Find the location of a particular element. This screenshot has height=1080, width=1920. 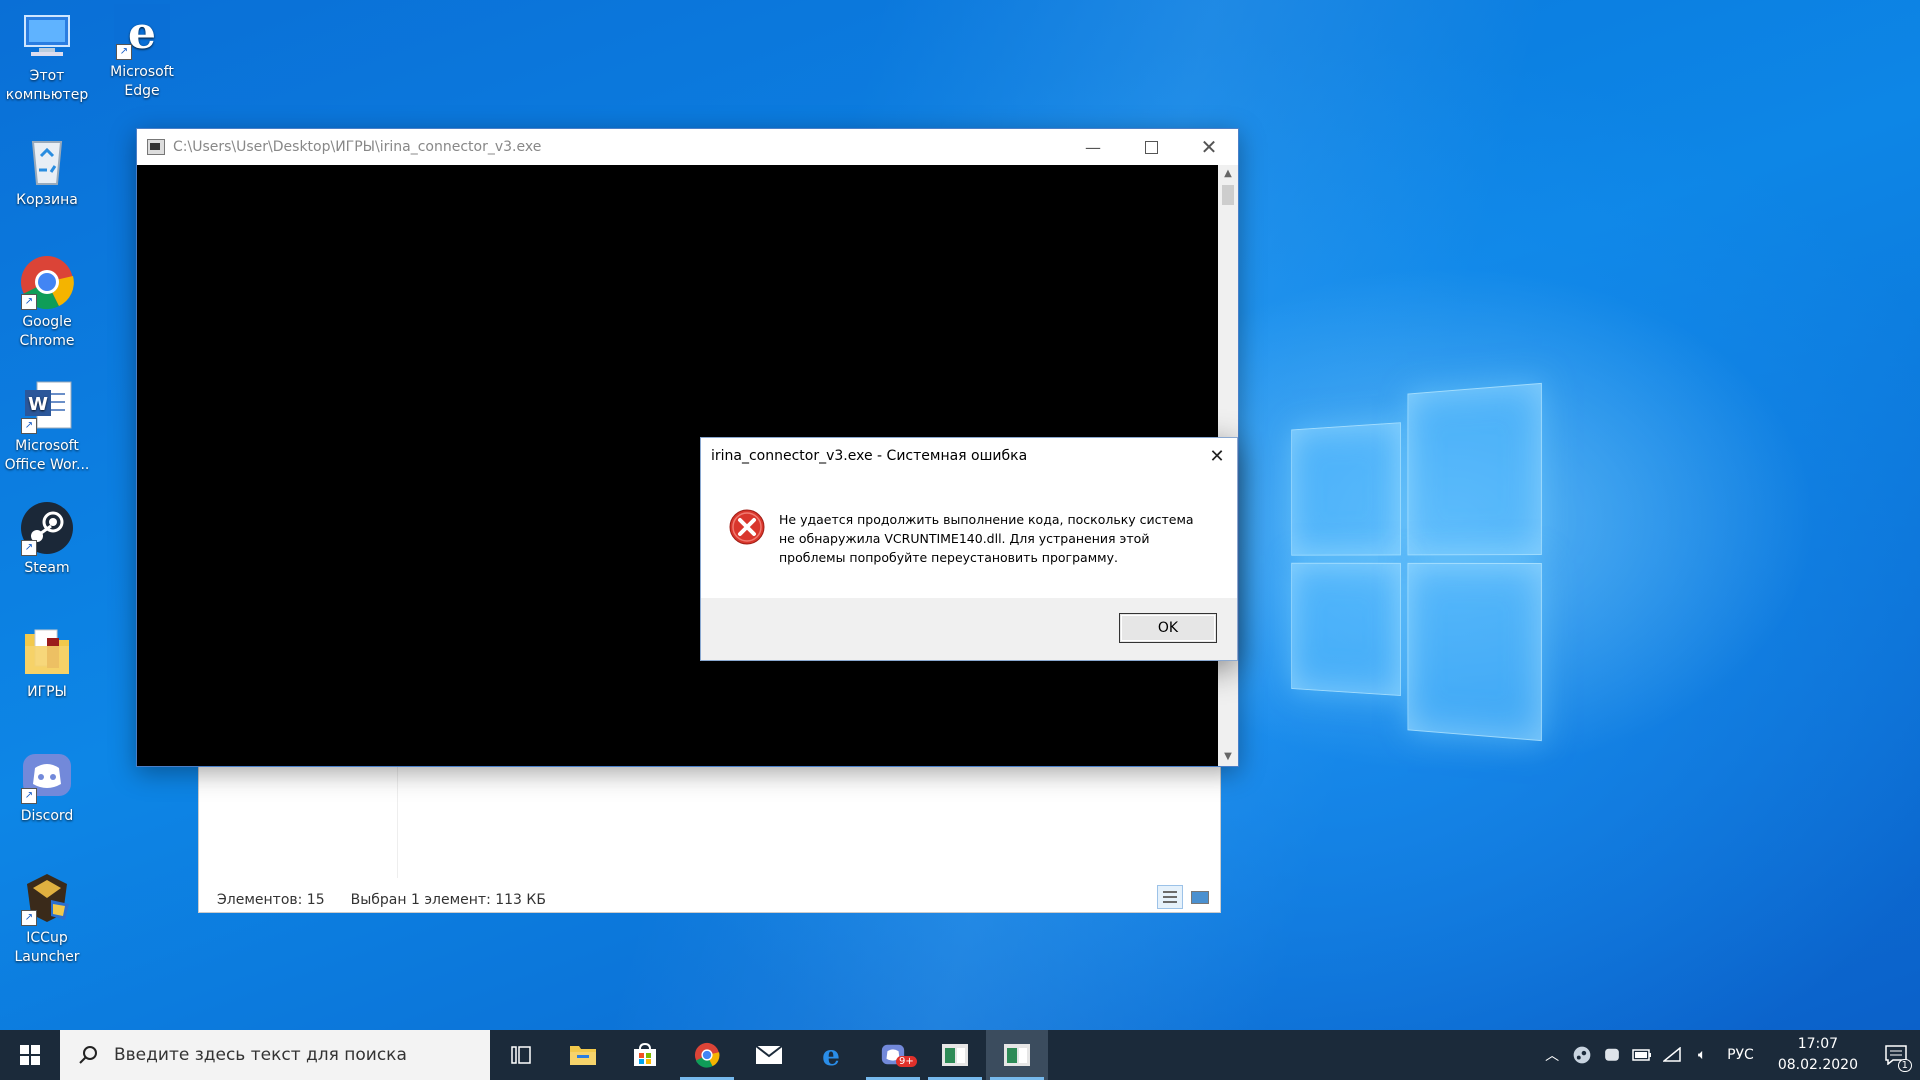

show-hidden-icons-button: ︿ is located at coordinates (1552, 1055).